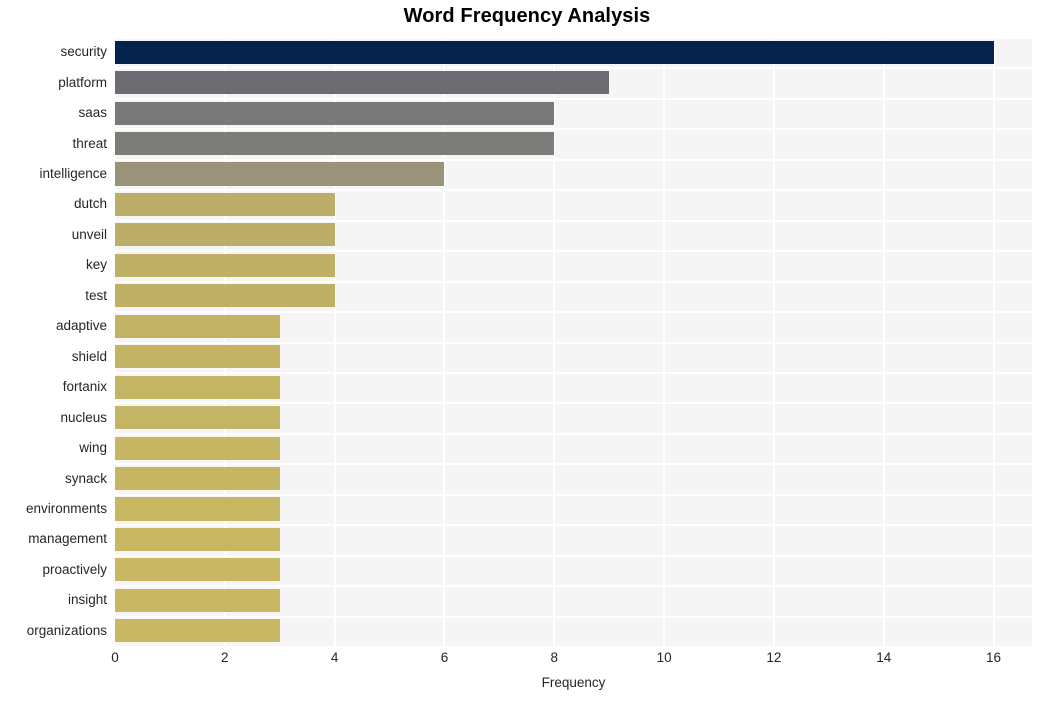 Image resolution: width=1054 pixels, height=701 pixels. Describe the element at coordinates (89, 234) in the screenshot. I see `y-tick-label-unveil: unveil` at that location.